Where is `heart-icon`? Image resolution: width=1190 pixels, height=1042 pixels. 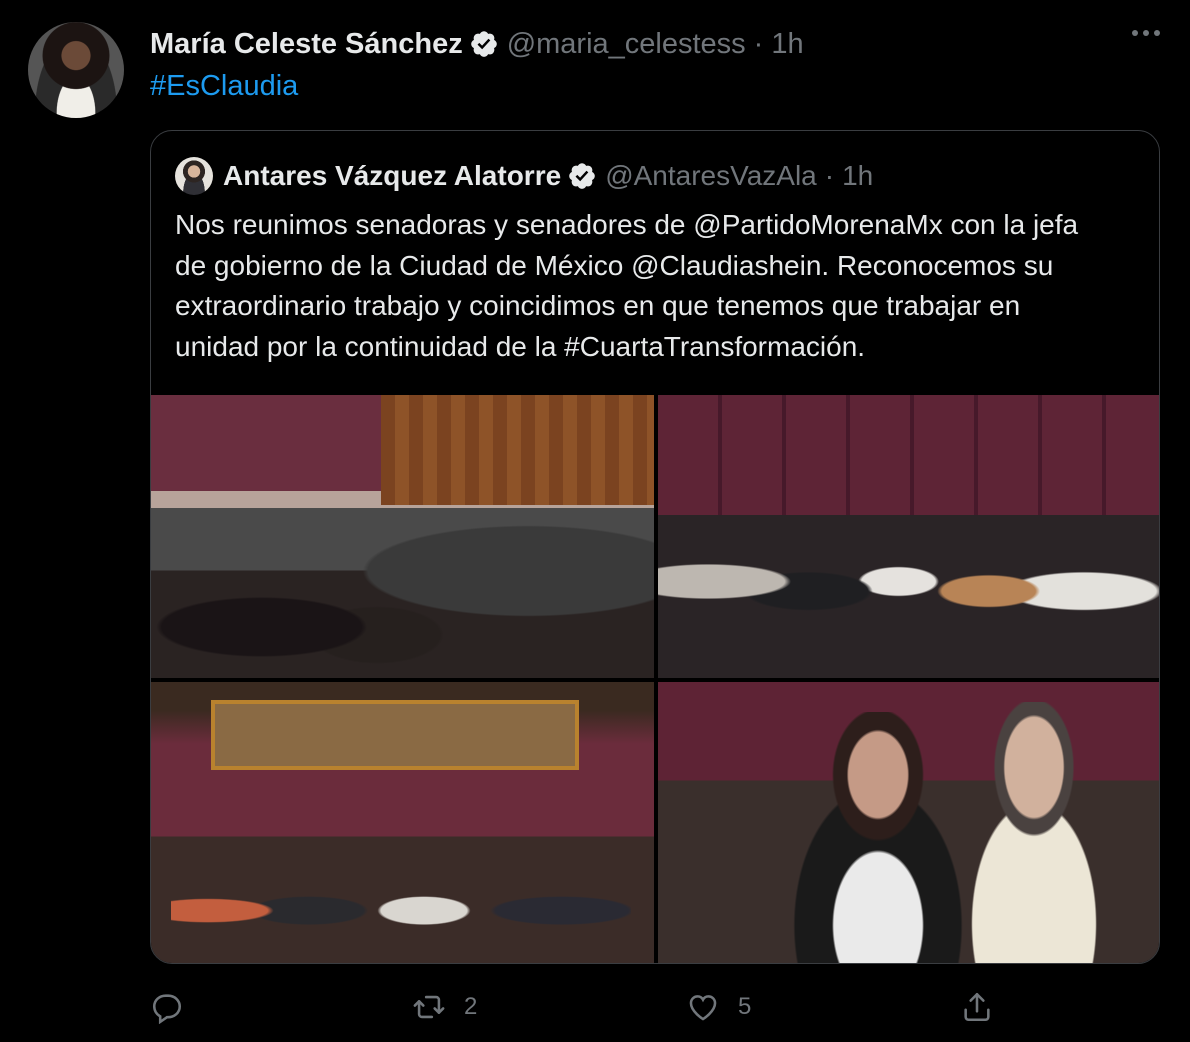 heart-icon is located at coordinates (703, 1008).